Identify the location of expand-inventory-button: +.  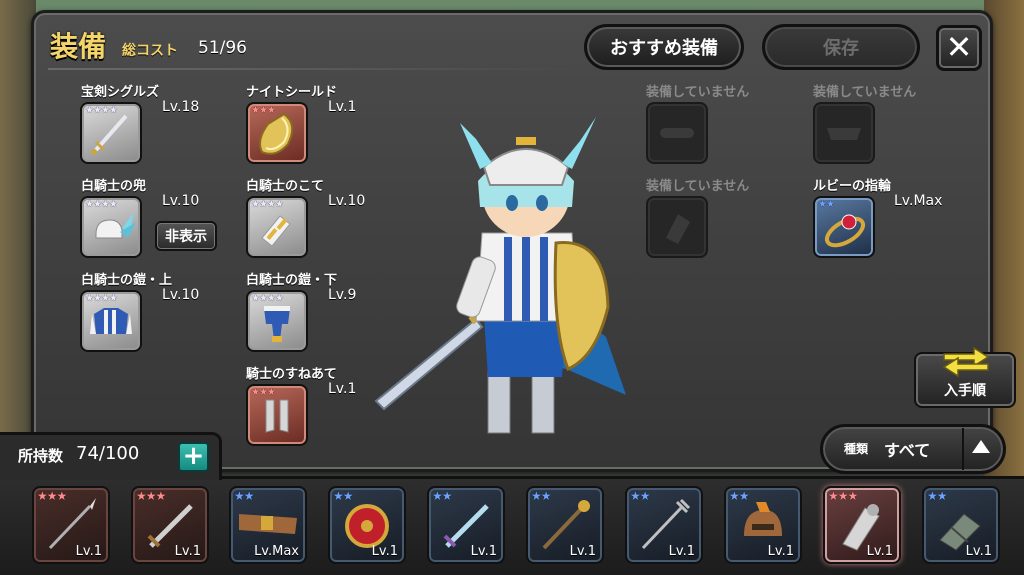
(193, 457).